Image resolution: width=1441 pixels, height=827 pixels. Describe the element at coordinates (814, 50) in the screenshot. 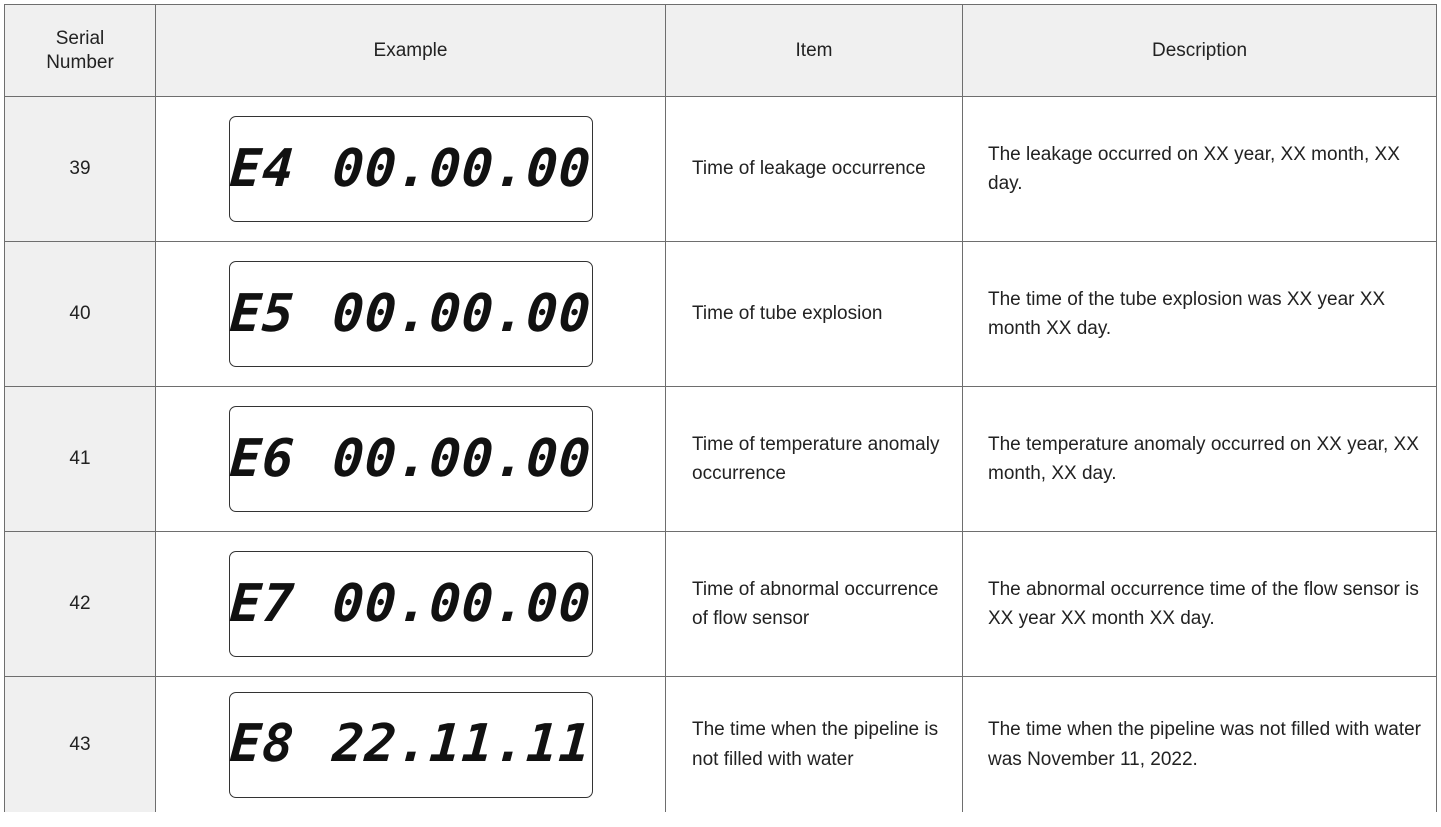

I see `header-item: Item` at that location.